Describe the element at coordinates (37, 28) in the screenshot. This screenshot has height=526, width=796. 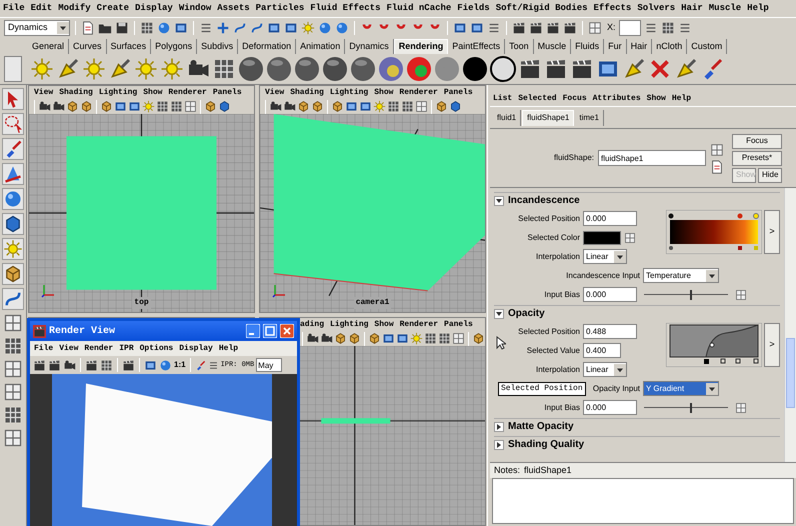
I see `menu-set-dropdown: Dynamics` at that location.